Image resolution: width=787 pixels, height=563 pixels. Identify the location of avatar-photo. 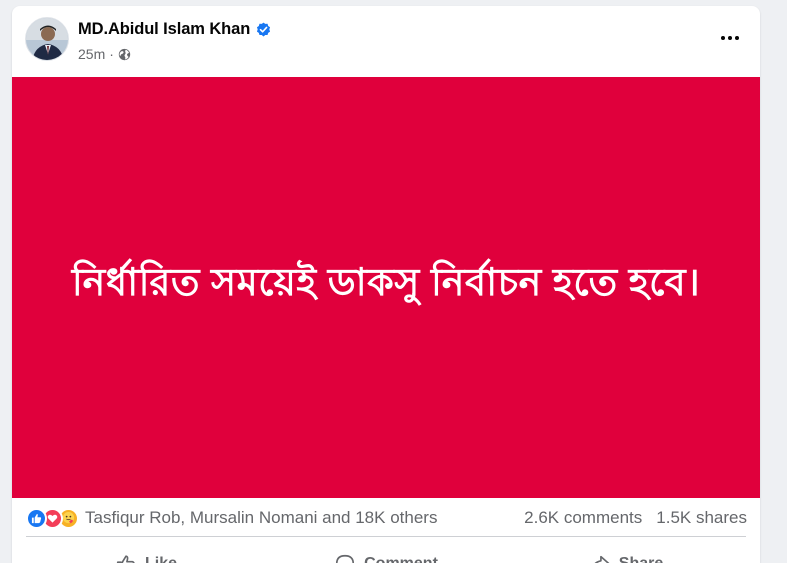
(47, 39).